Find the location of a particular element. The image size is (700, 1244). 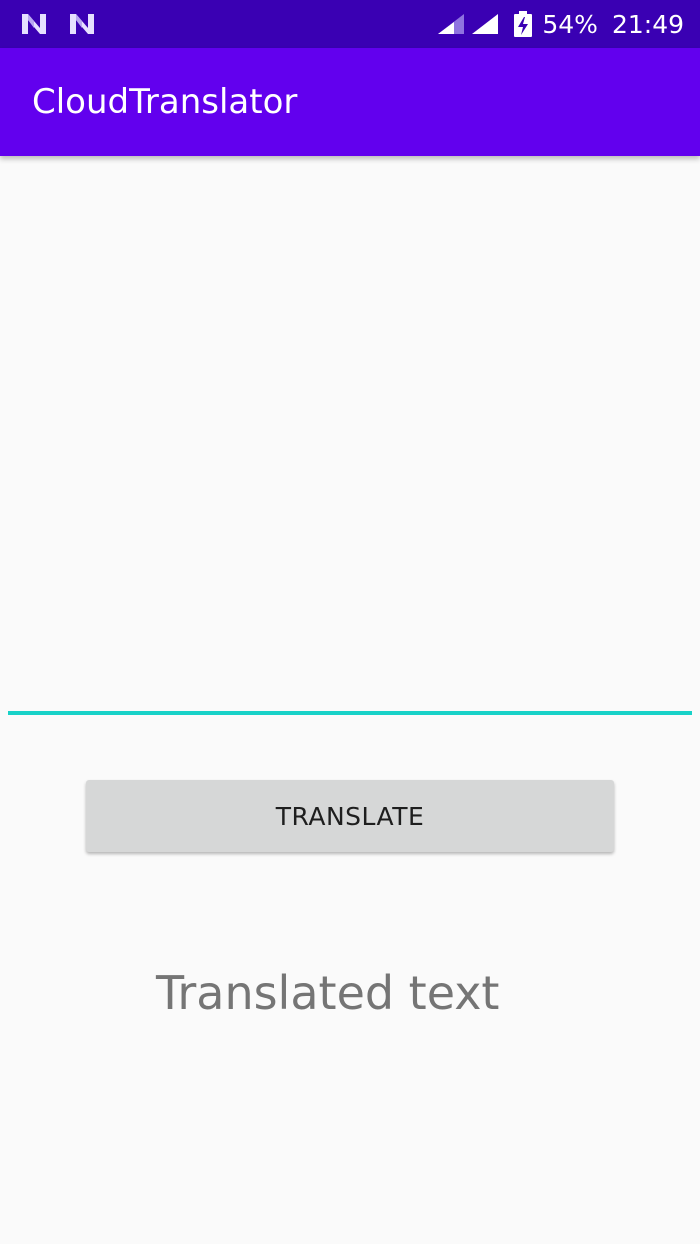

app-title: CloudTranslator is located at coordinates (165, 102).